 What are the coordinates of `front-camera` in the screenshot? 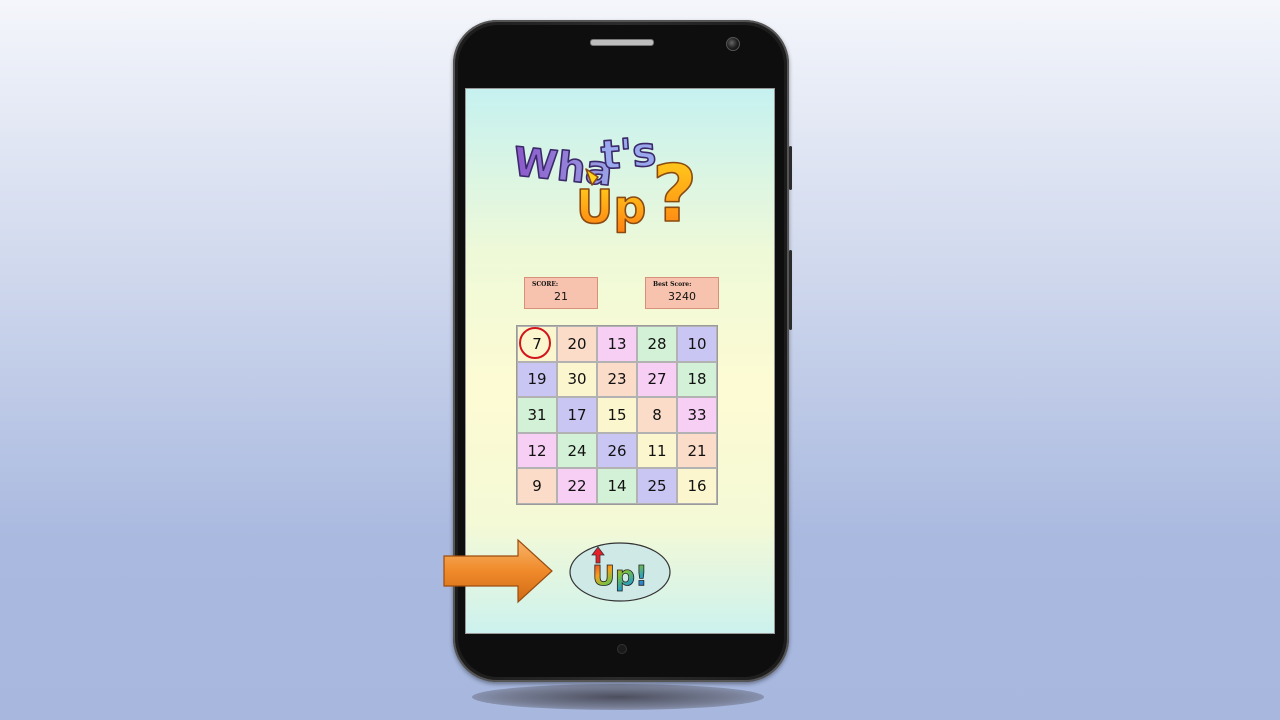 It's located at (733, 44).